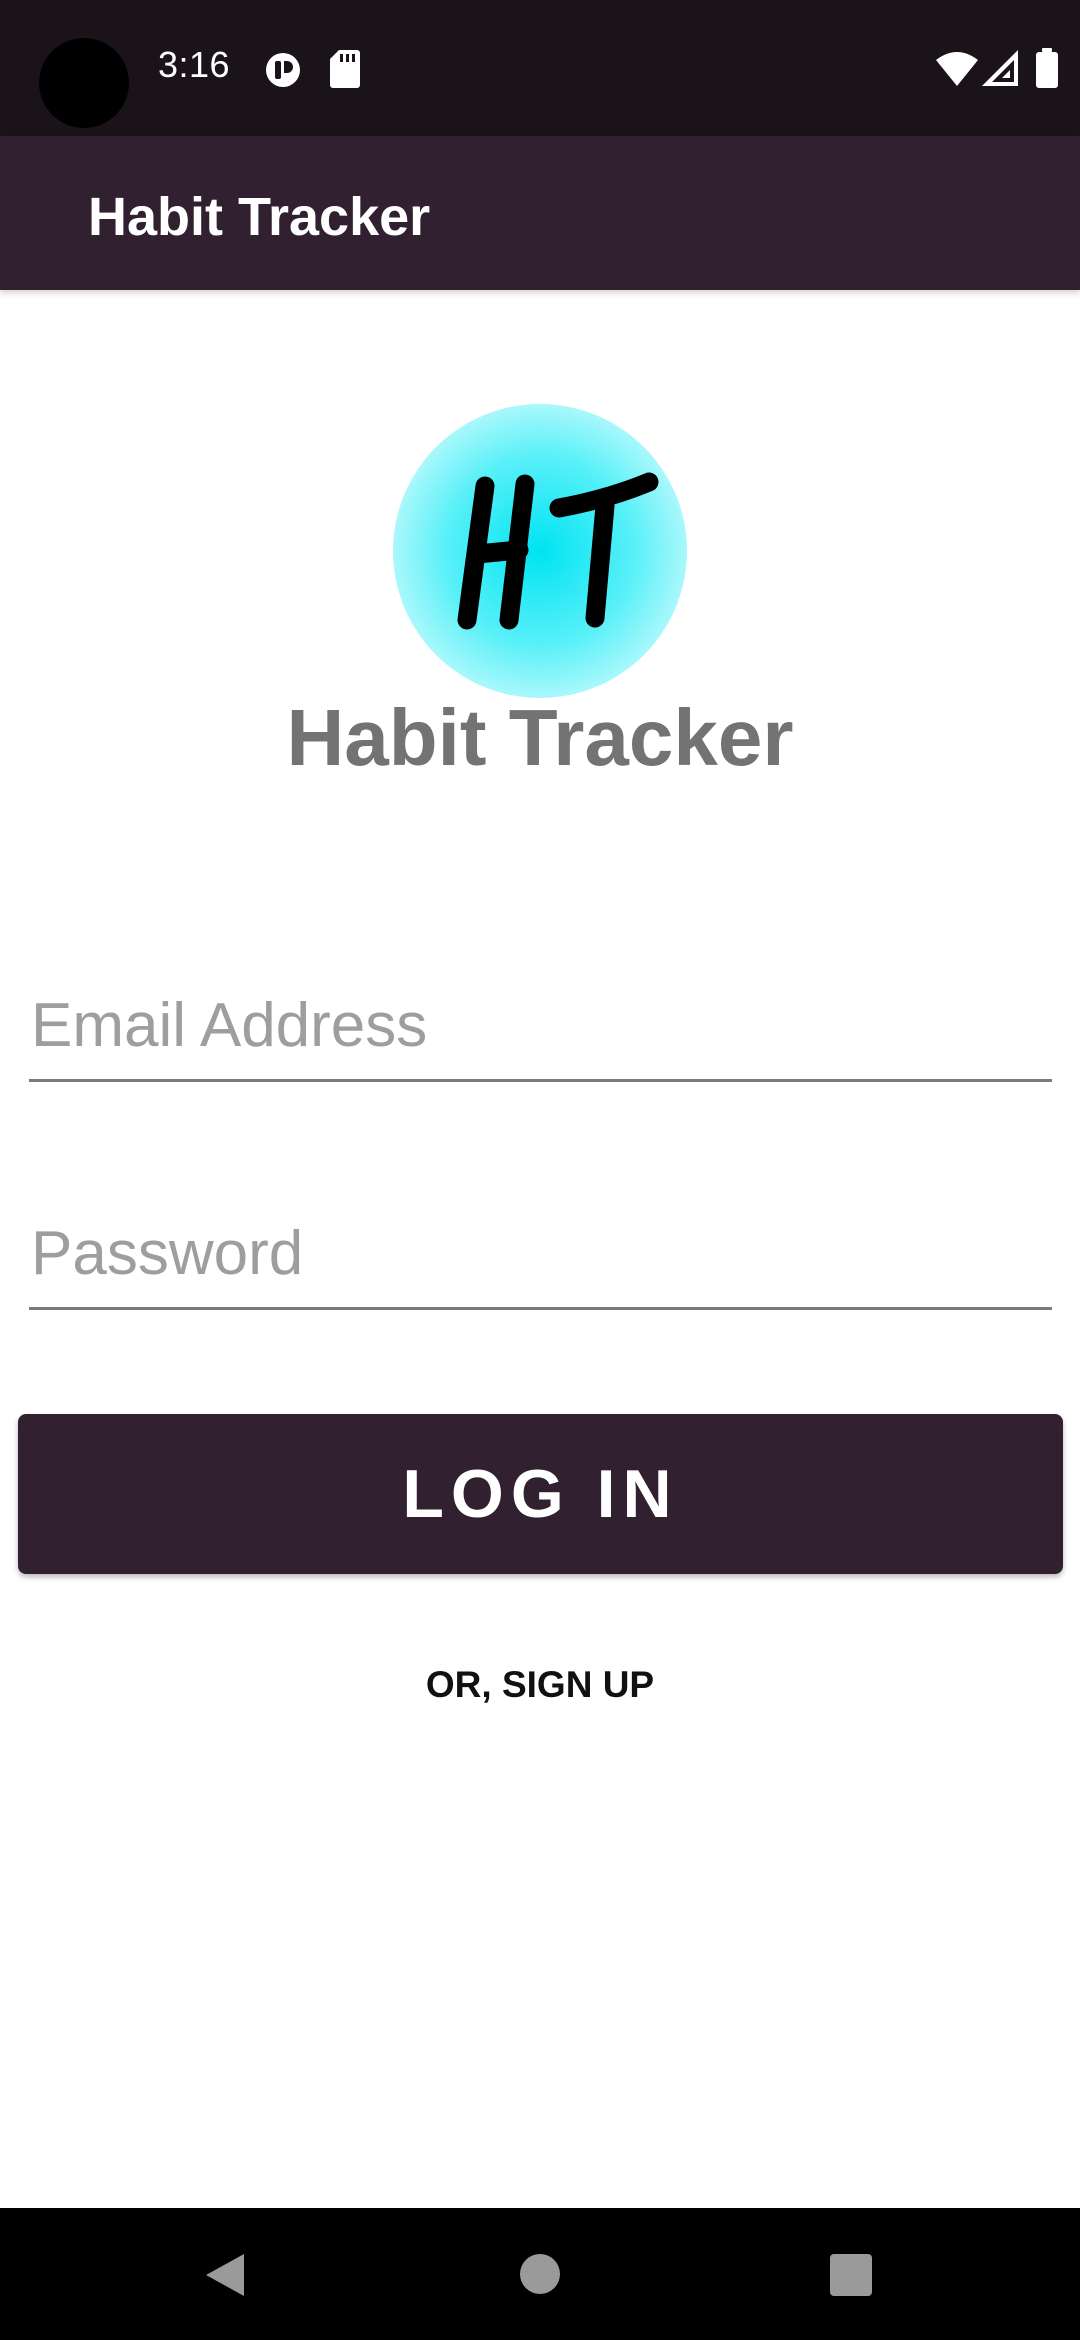 This screenshot has height=2340, width=1080. I want to click on sign-up-link: OR, SIGN UP, so click(540, 1685).